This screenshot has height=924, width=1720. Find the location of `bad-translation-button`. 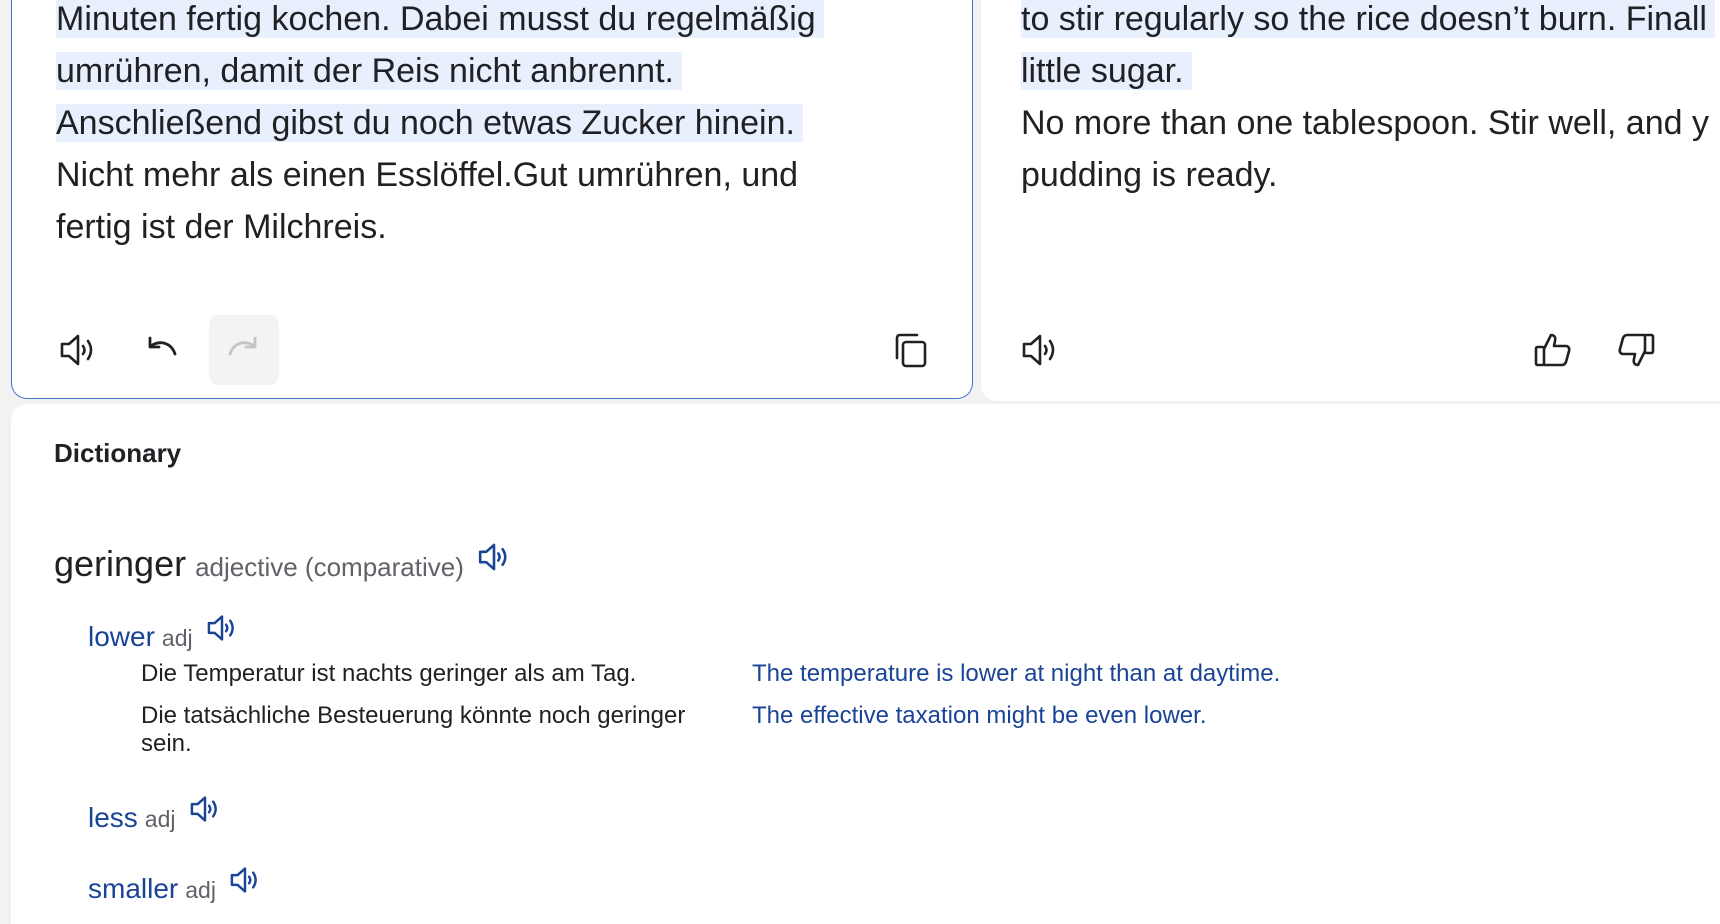

bad-translation-button is located at coordinates (1636, 350).